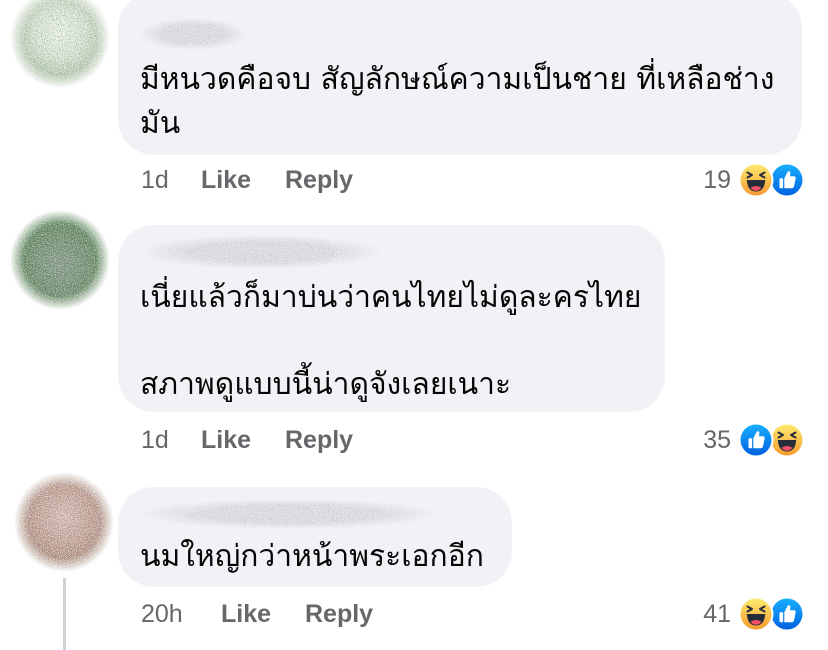 The height and width of the screenshot is (650, 828). Describe the element at coordinates (315, 537) in the screenshot. I see `comment-bubble: นมใหญ่กว่าหน้าพระเอกอีก` at that location.